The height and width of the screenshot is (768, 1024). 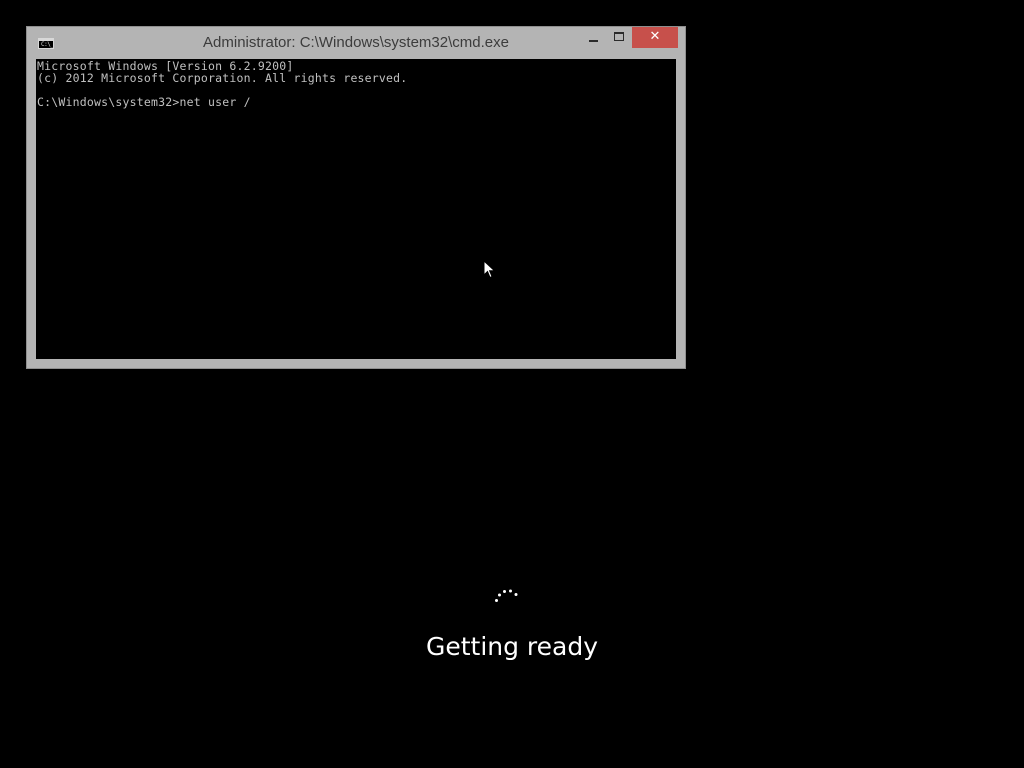 I want to click on boot-status-text: Getting ready, so click(x=512, y=646).